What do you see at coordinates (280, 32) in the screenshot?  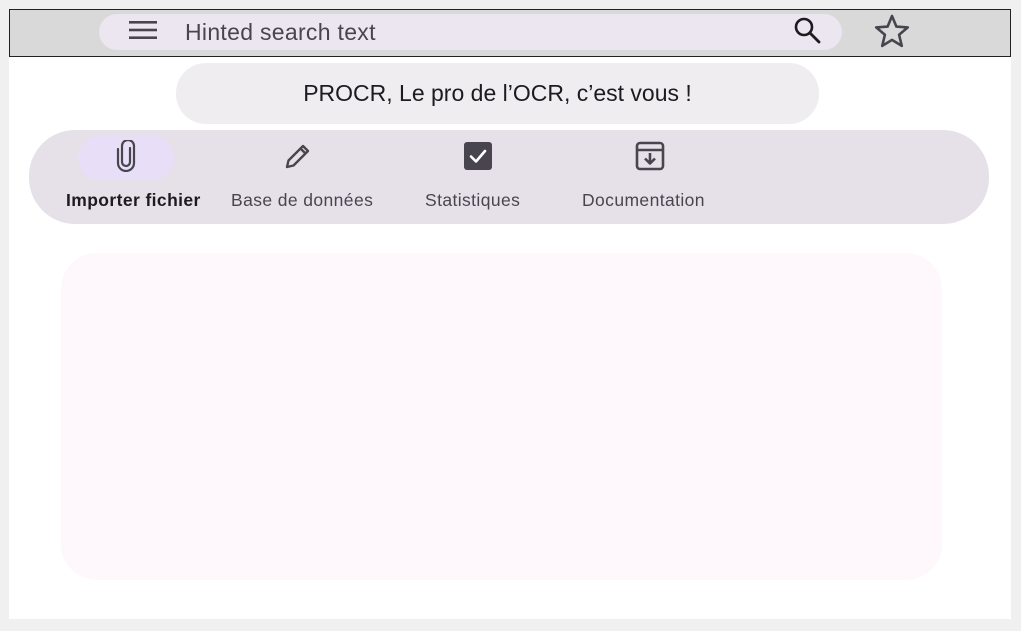 I see `search-input: Hinted search text` at bounding box center [280, 32].